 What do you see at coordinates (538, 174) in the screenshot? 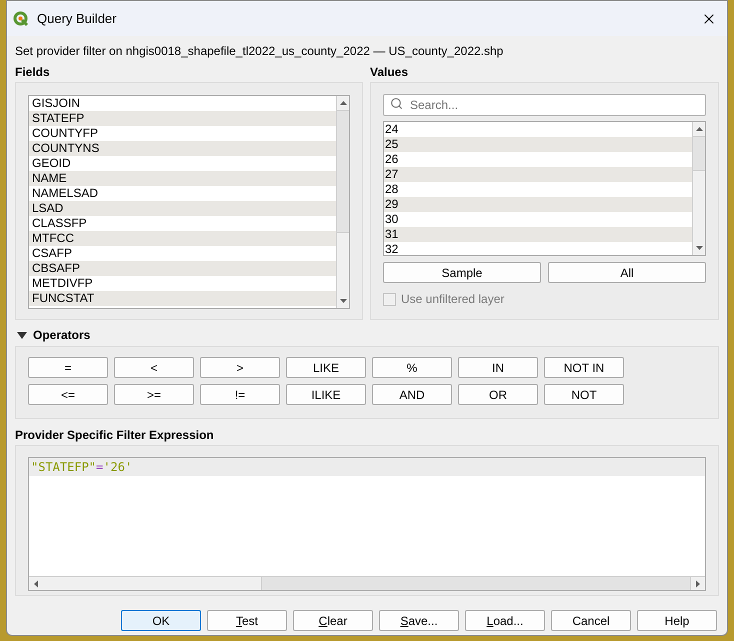
I see `value-item: 27` at bounding box center [538, 174].